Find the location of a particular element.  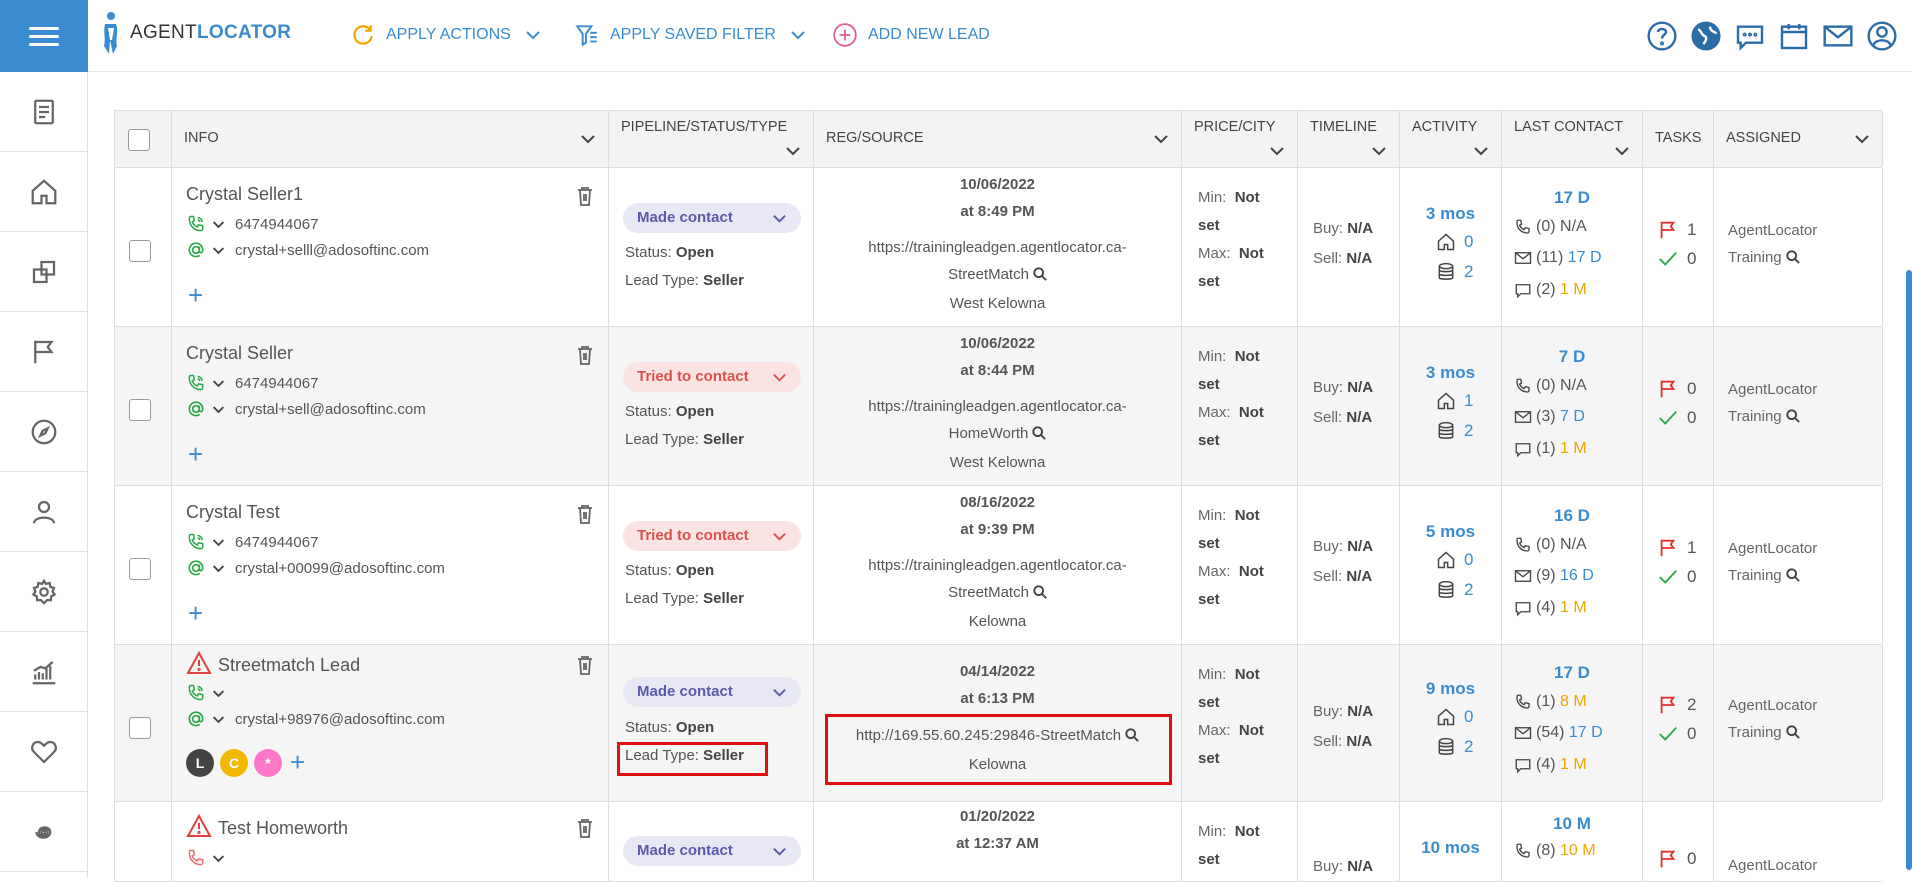

last-contact-summary: 16 D is located at coordinates (1572, 516).